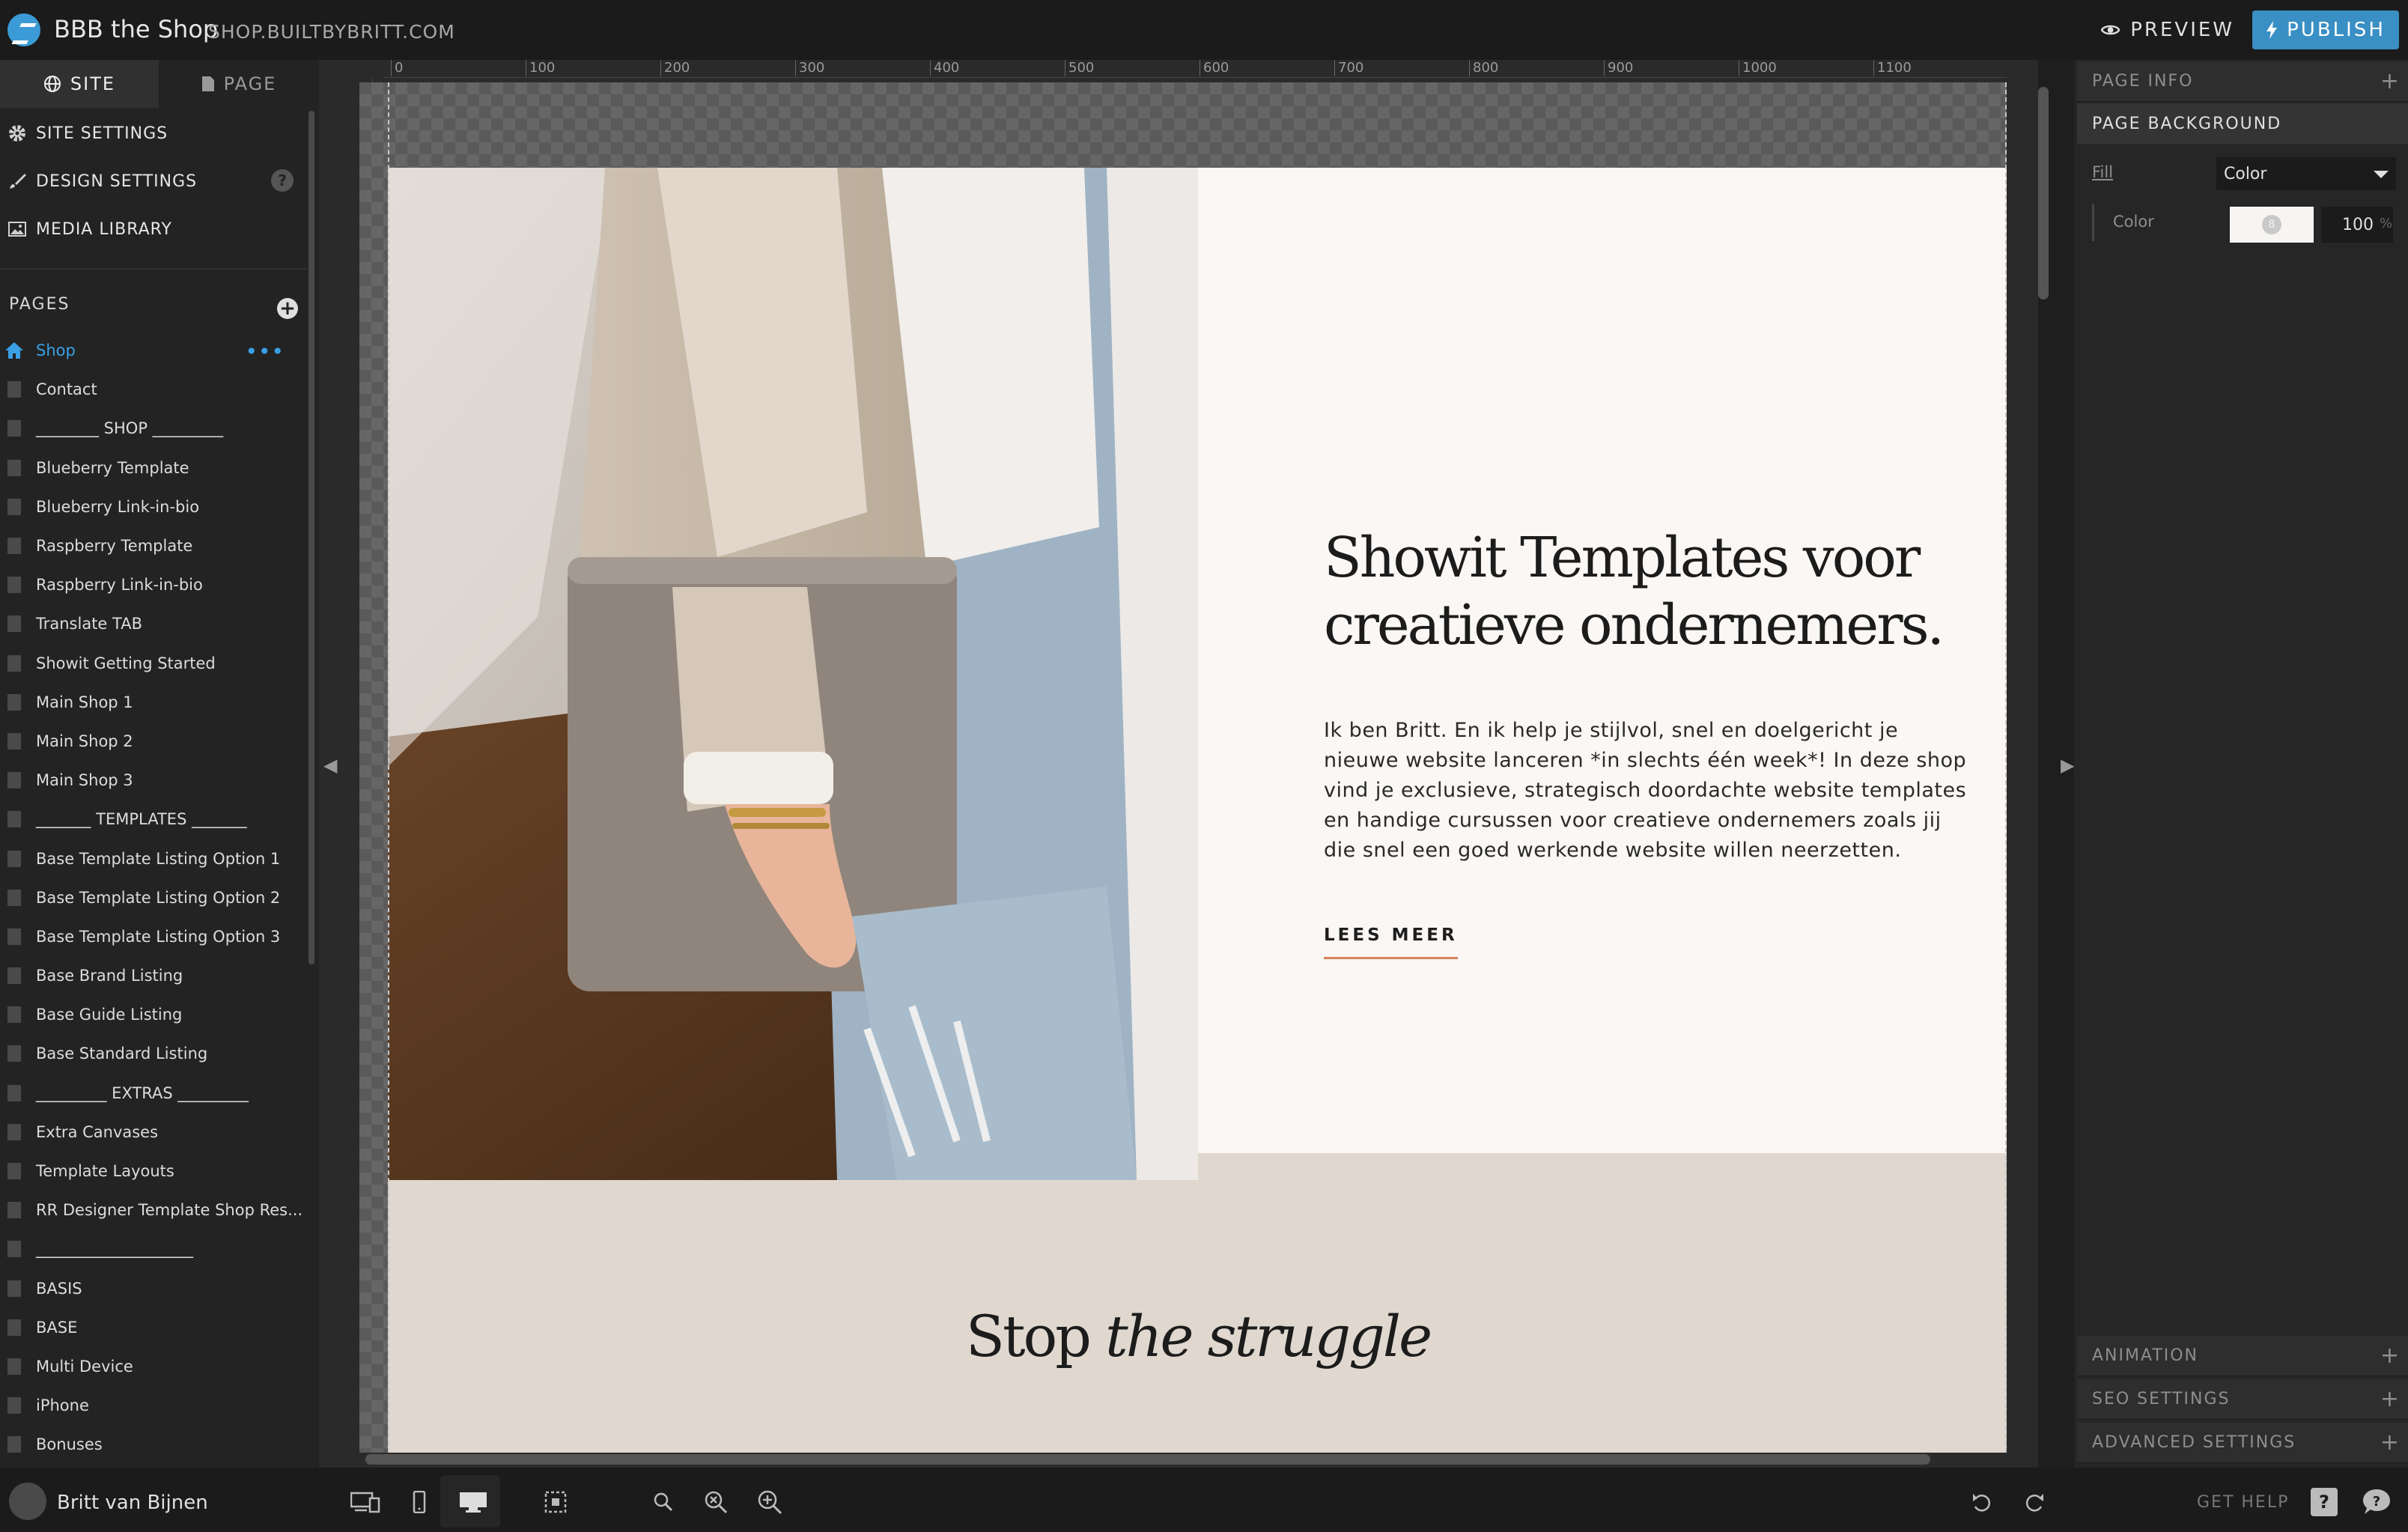 The image size is (2408, 1532). What do you see at coordinates (663, 1502) in the screenshot?
I see `zoom-out-icon` at bounding box center [663, 1502].